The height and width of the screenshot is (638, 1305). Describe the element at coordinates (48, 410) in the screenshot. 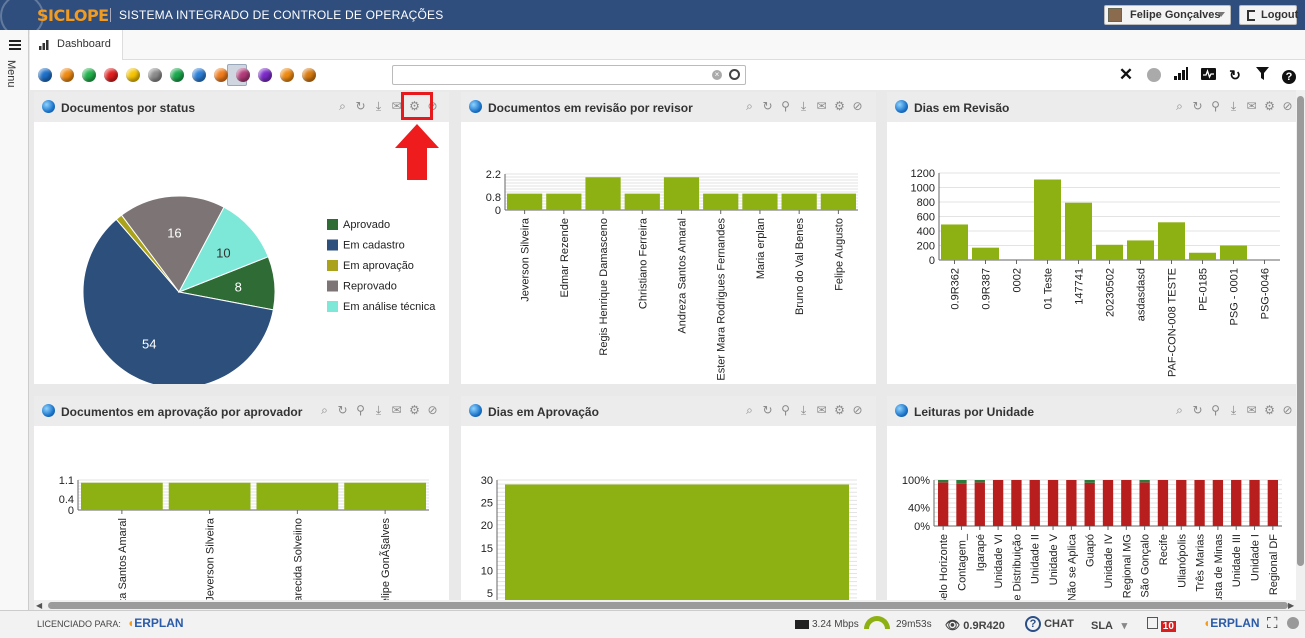

I see `globe-icon` at that location.